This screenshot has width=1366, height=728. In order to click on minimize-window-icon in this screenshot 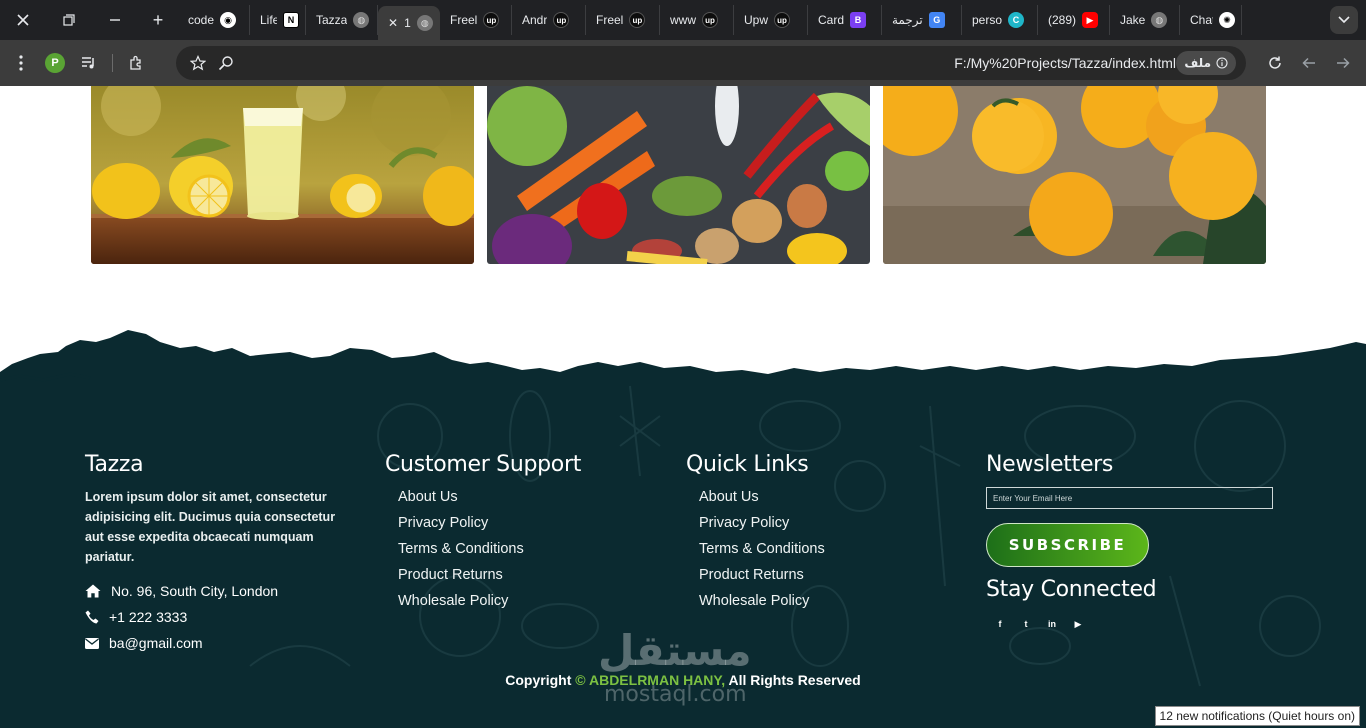, I will do `click(115, 20)`.